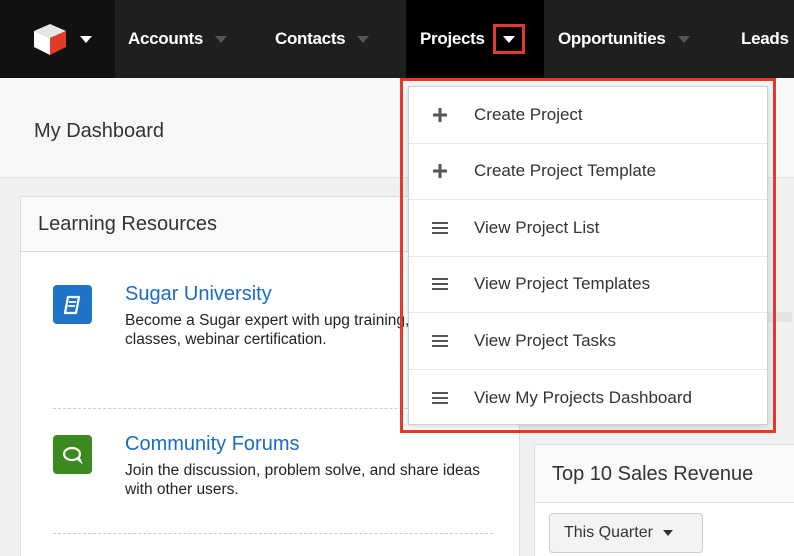  Describe the element at coordinates (565, 171) in the screenshot. I see `menu-item-label: Create Project Template` at that location.